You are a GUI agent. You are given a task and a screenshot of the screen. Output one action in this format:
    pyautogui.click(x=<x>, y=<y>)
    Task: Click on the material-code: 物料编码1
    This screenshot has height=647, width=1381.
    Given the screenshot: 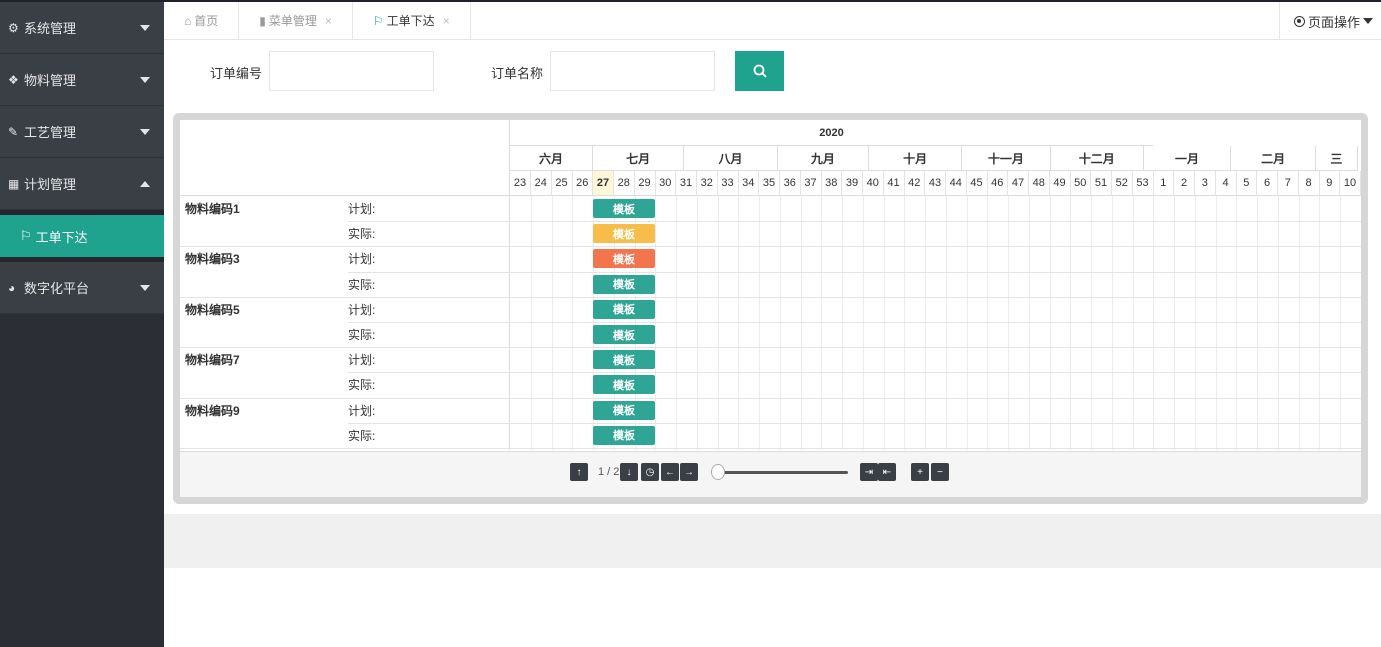 What is the action you would take?
    pyautogui.click(x=212, y=209)
    